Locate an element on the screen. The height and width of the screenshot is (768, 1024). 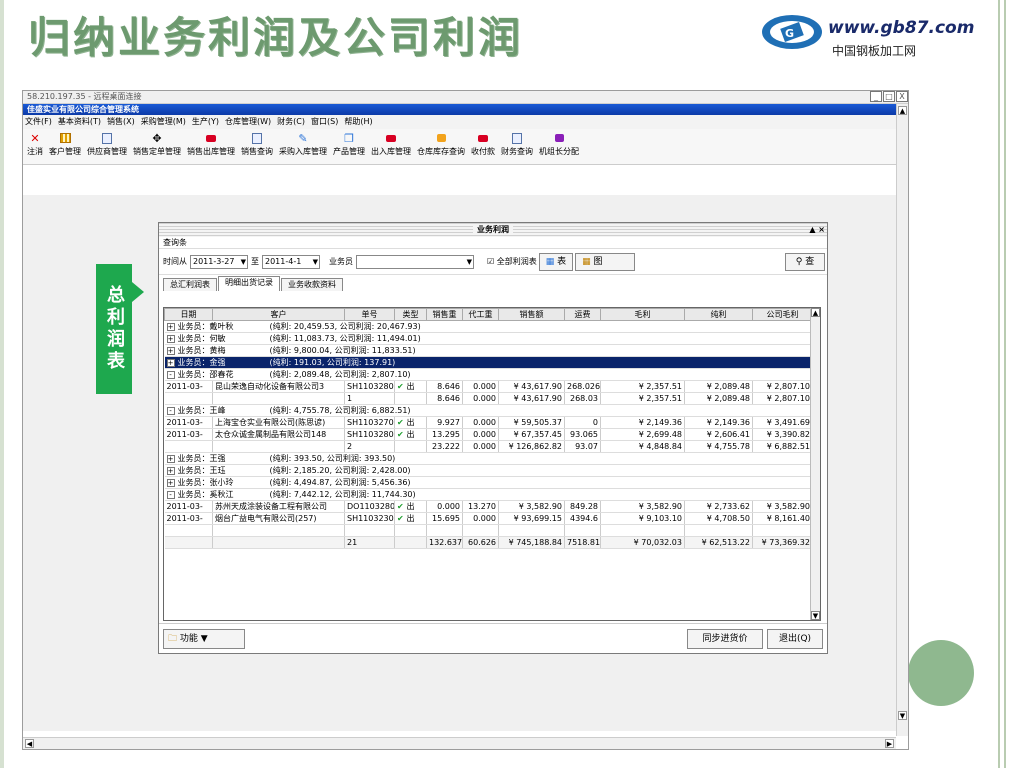
menu-item: 采购管理(M) is located at coordinates (163, 122).